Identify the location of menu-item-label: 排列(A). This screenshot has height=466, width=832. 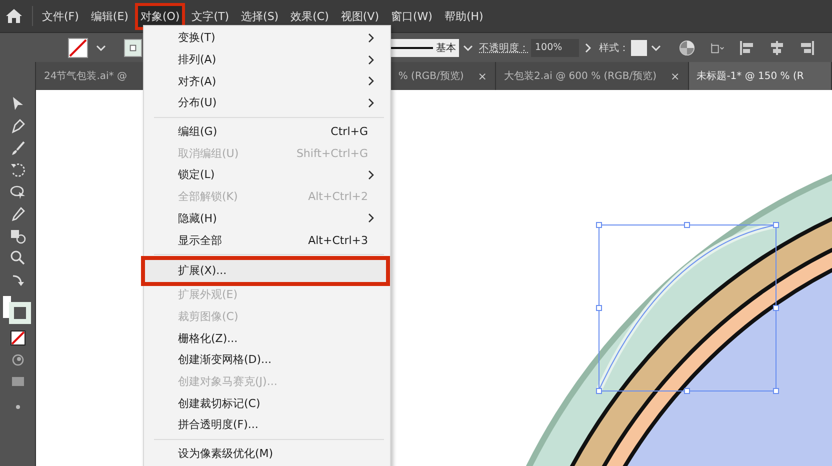
(198, 60).